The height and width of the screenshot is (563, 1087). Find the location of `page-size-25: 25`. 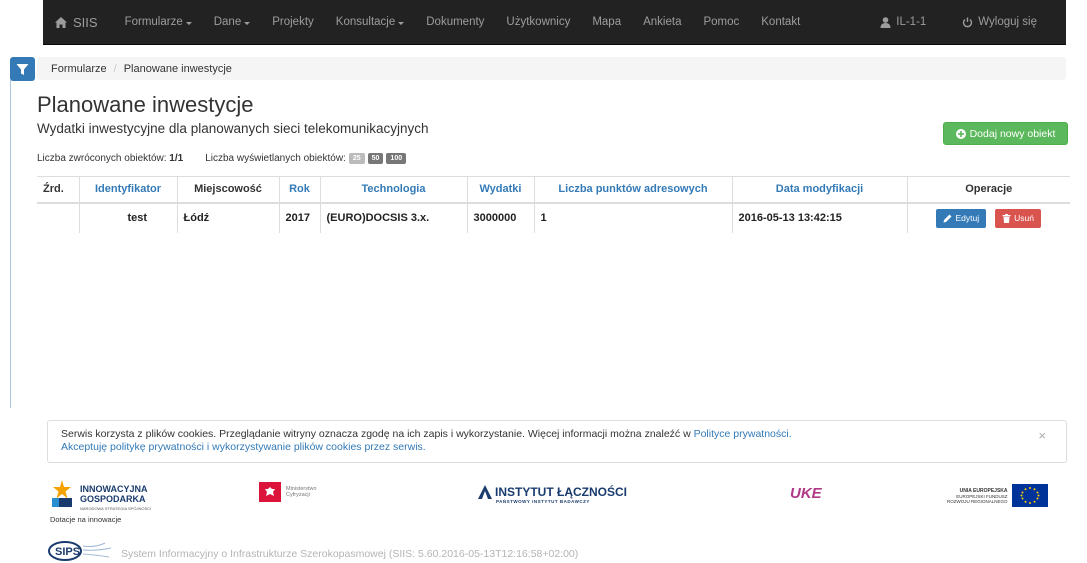

page-size-25: 25 is located at coordinates (356, 158).